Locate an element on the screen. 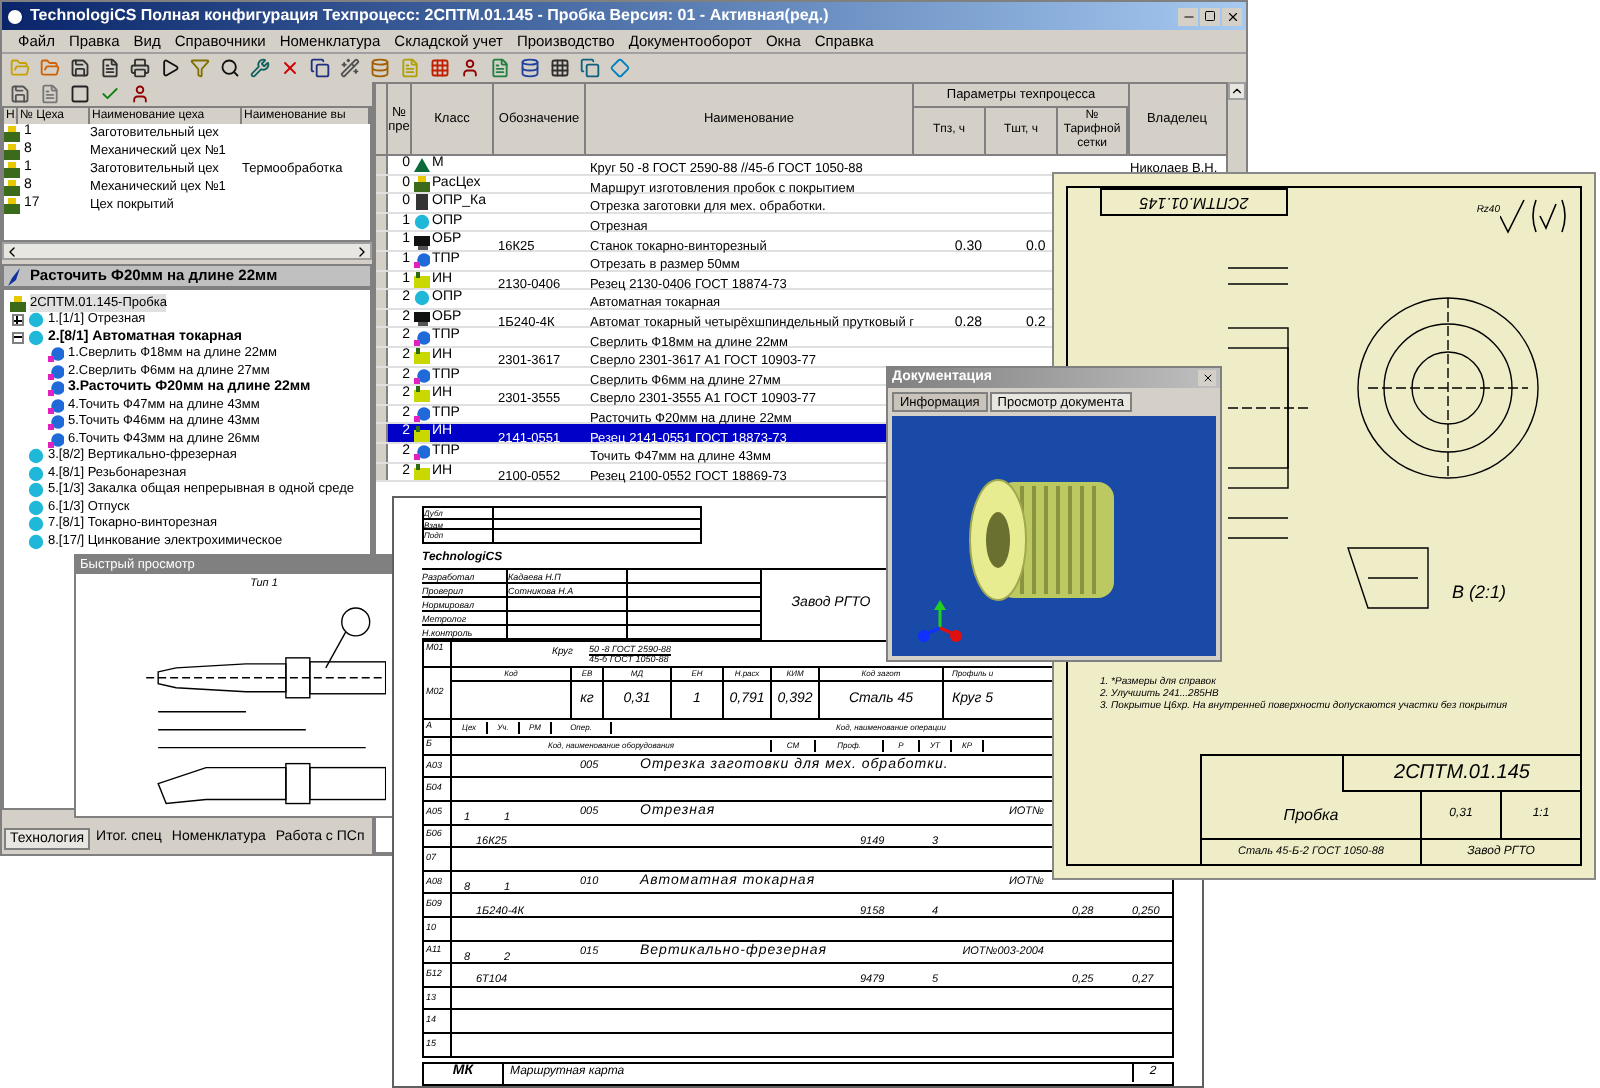 The height and width of the screenshot is (1088, 1600). chevron-up-icon is located at coordinates (1237, 91).